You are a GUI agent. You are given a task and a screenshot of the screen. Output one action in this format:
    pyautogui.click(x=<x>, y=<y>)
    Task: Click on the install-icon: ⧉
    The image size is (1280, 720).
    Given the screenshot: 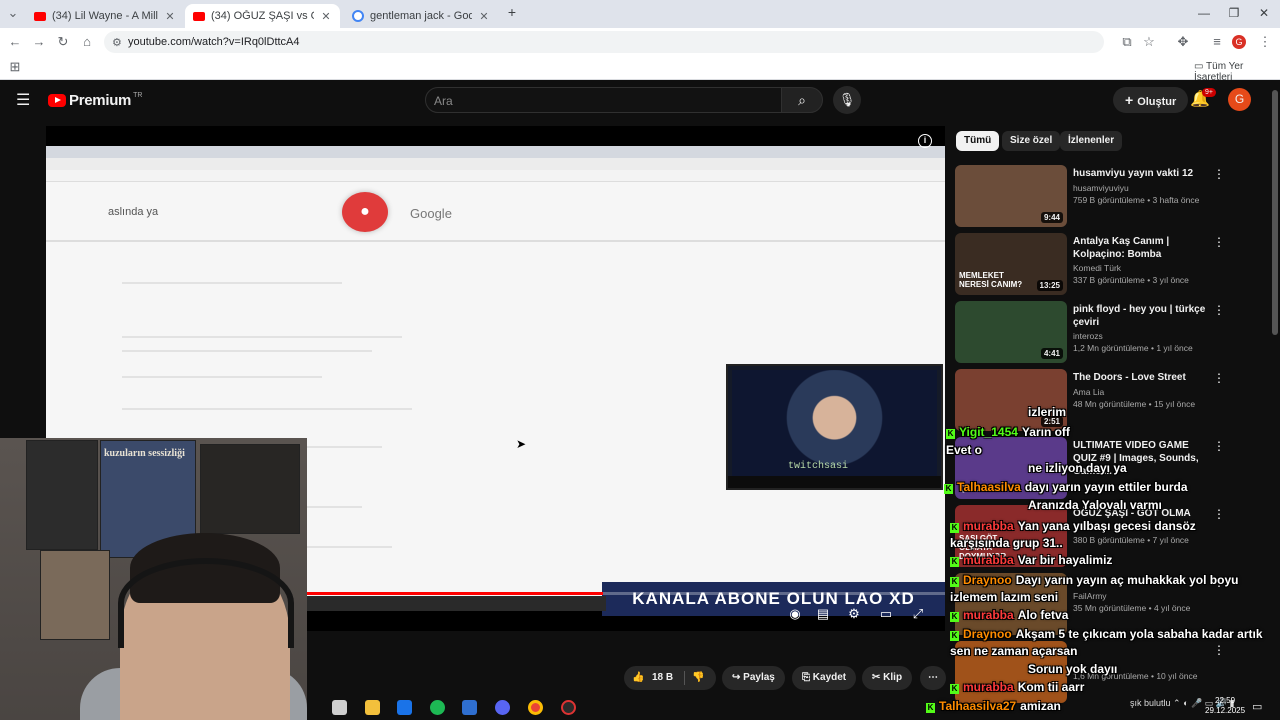 What is the action you would take?
    pyautogui.click(x=1127, y=42)
    